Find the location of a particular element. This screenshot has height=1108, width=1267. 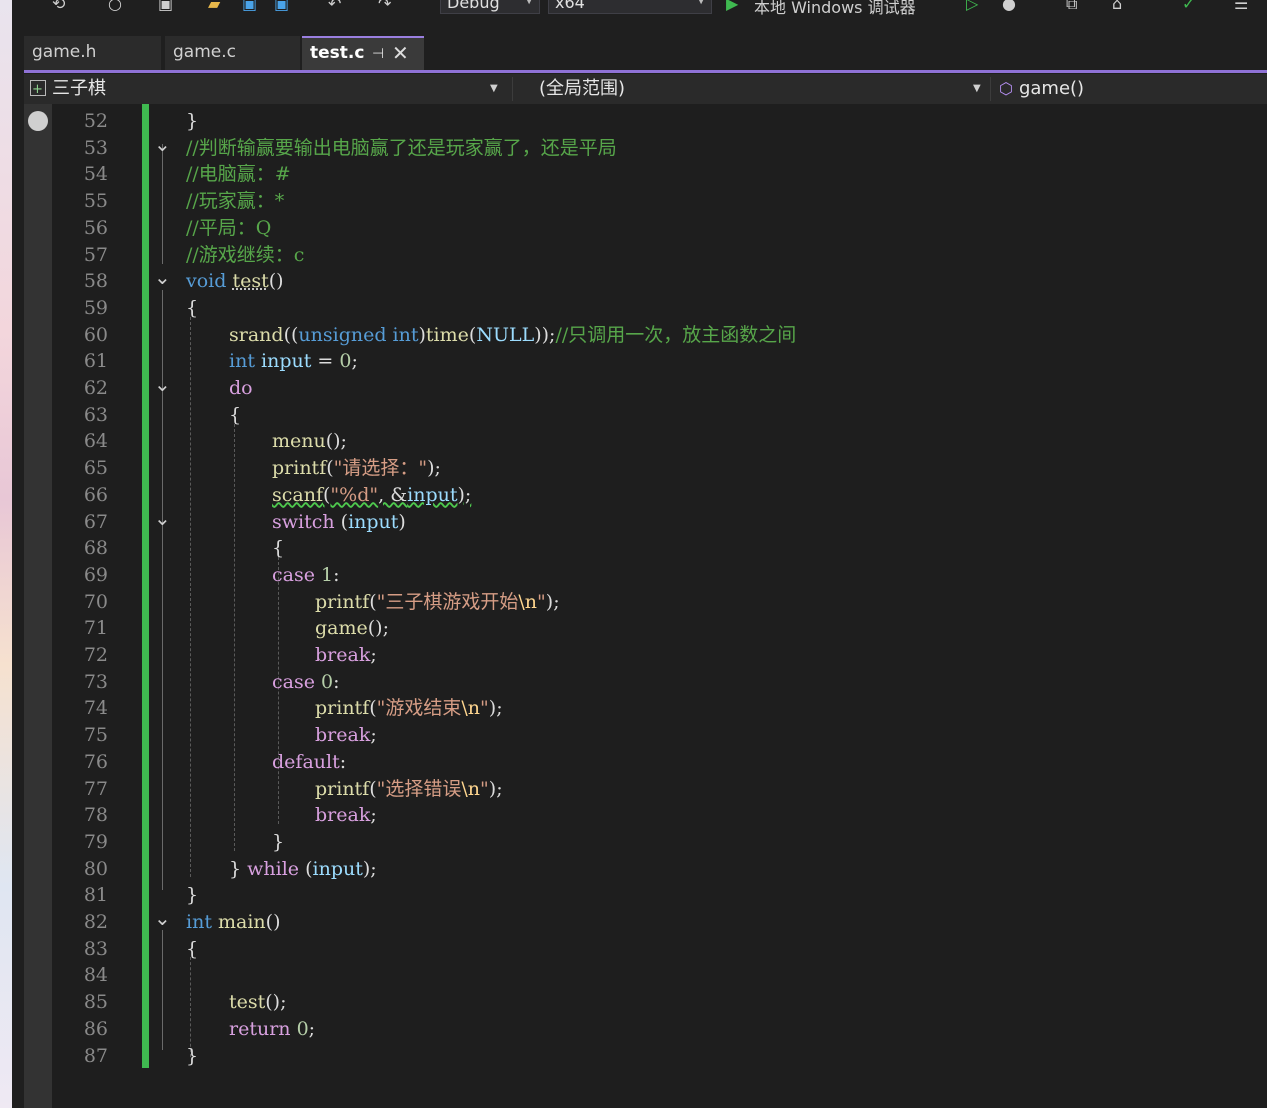

code-line: 77 printf("选择错误\n"); is located at coordinates (645, 789).